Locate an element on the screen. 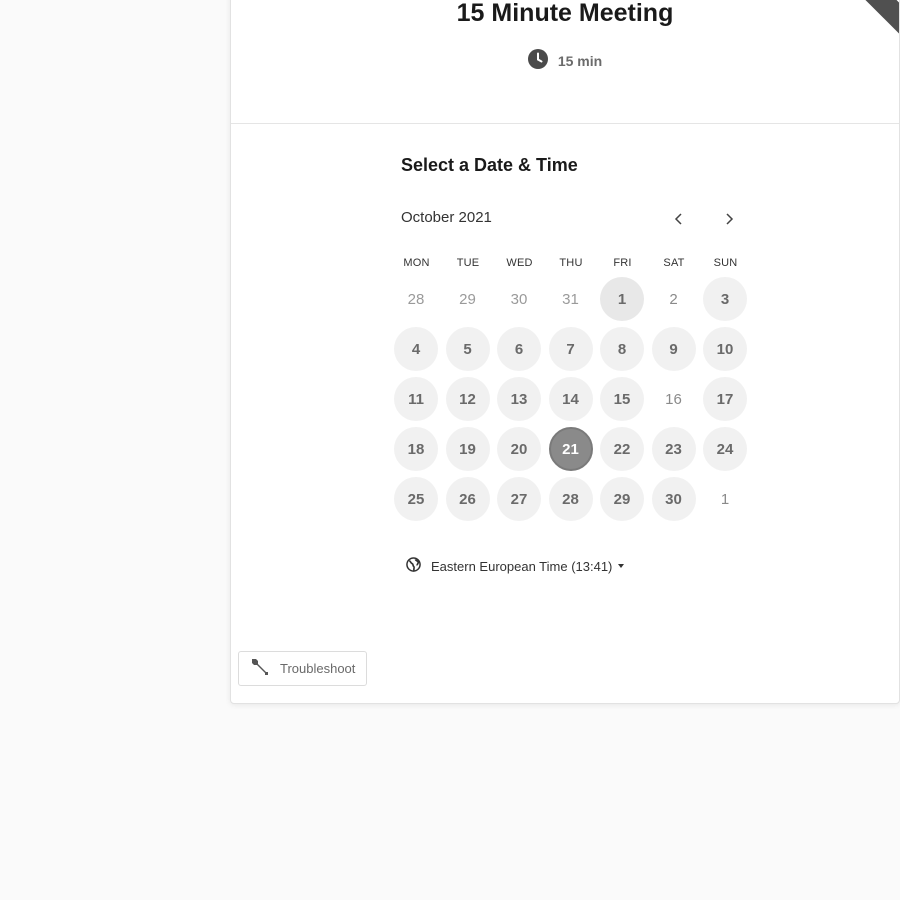 The height and width of the screenshot is (900, 900). troubleshoot-button: Troubleshoot is located at coordinates (302, 668).